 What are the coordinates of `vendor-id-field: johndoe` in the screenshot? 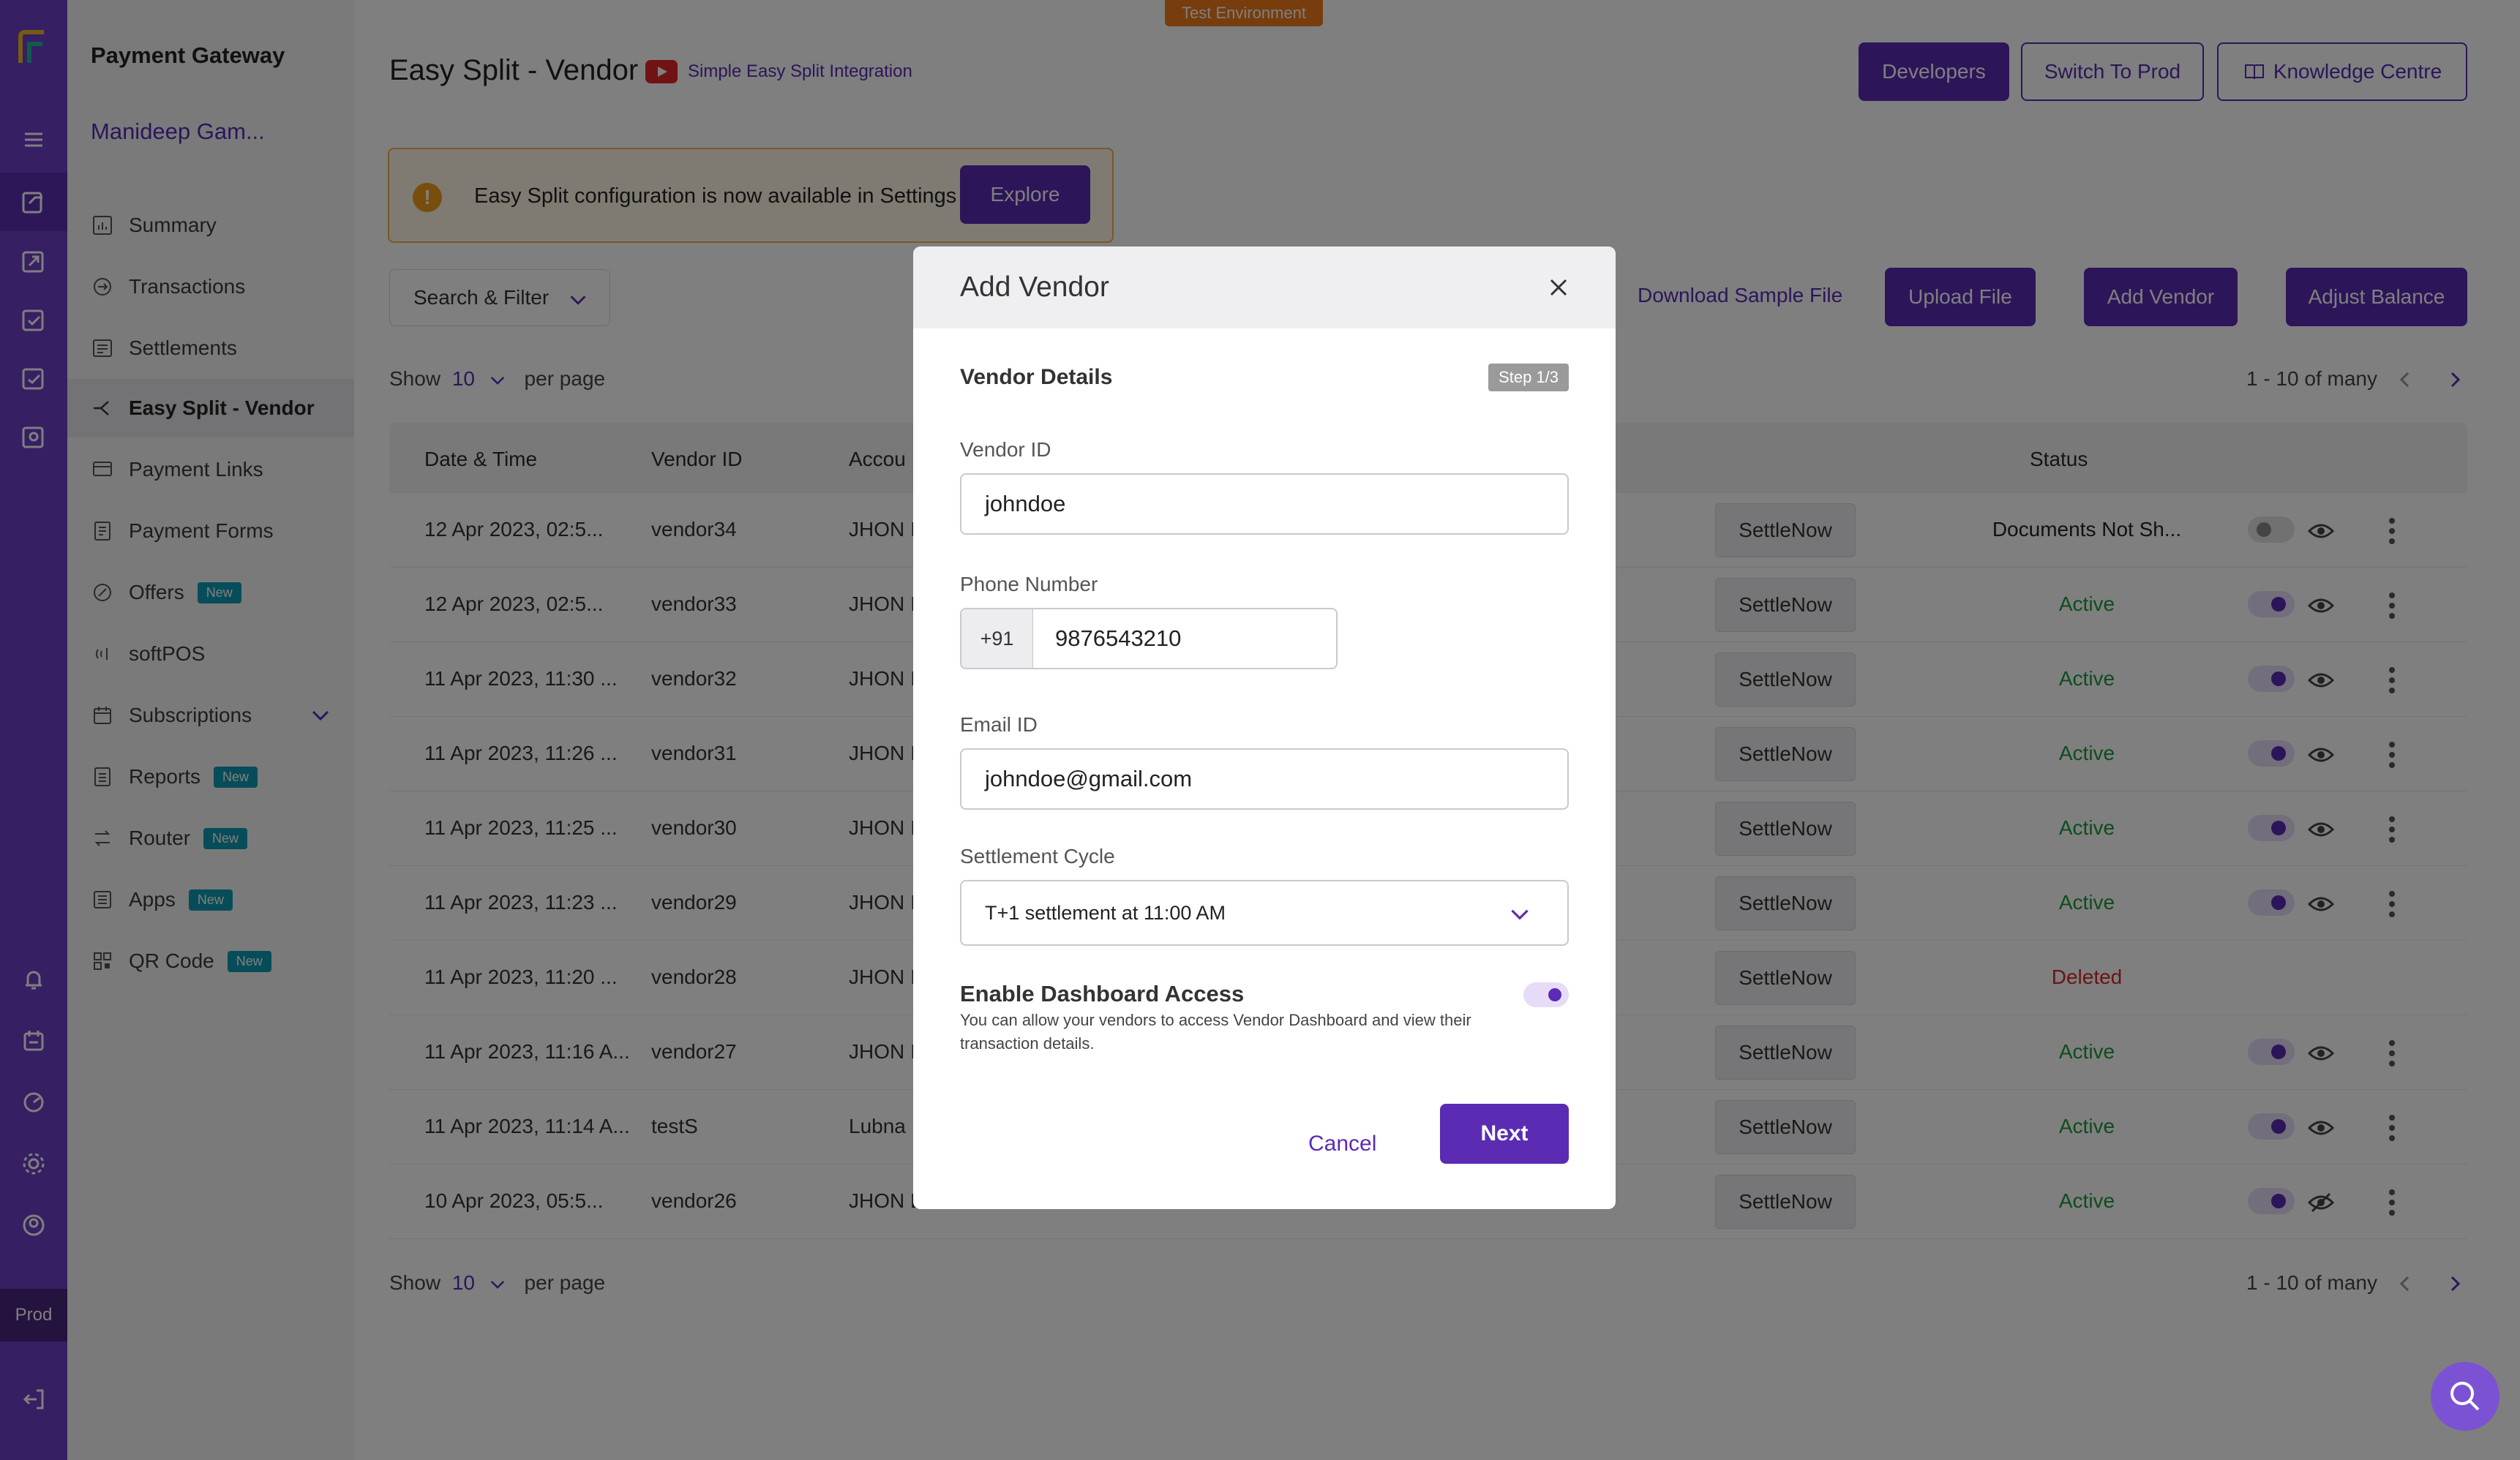 It's located at (1264, 504).